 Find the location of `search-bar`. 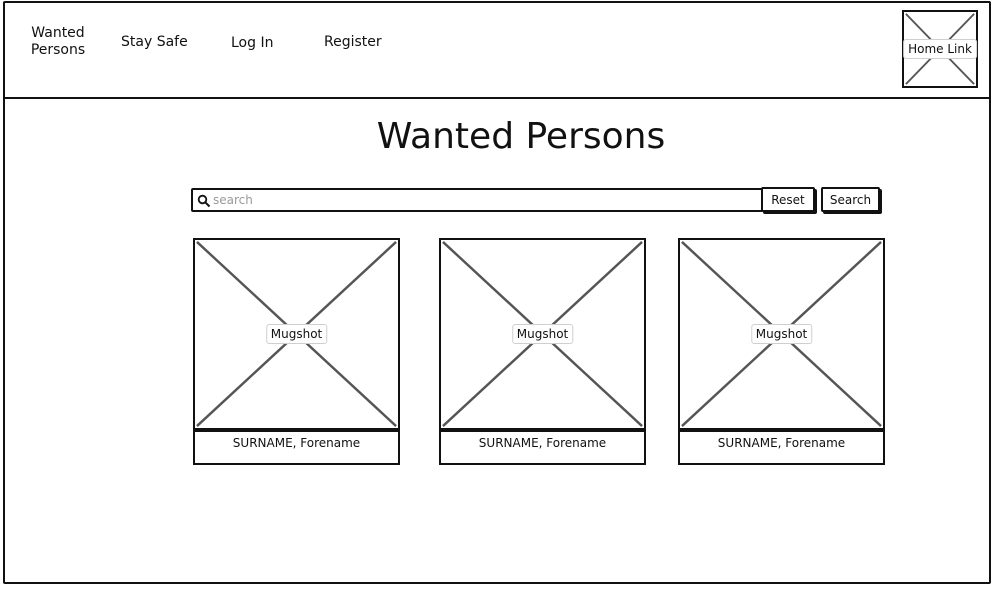

search-bar is located at coordinates (477, 200).